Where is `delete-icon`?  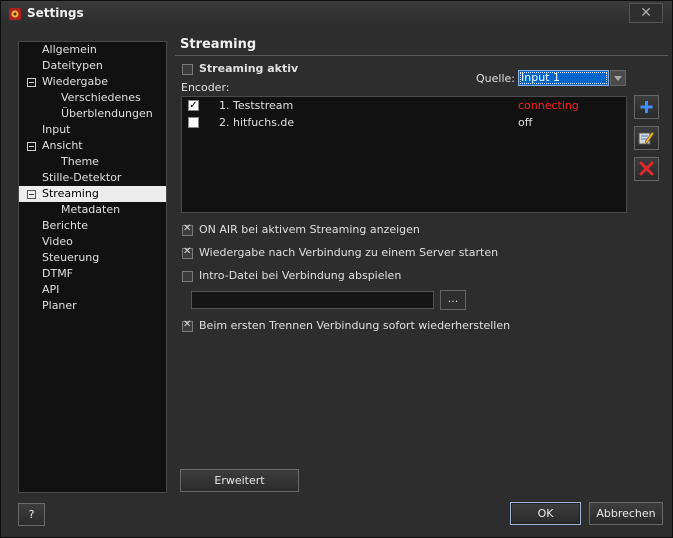 delete-icon is located at coordinates (646, 168).